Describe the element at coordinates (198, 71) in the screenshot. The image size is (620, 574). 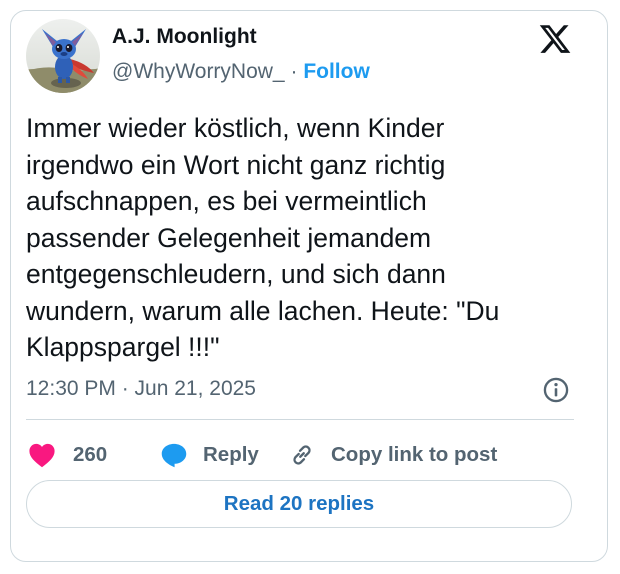
I see `author-handle: @WhyWorryNow_` at that location.